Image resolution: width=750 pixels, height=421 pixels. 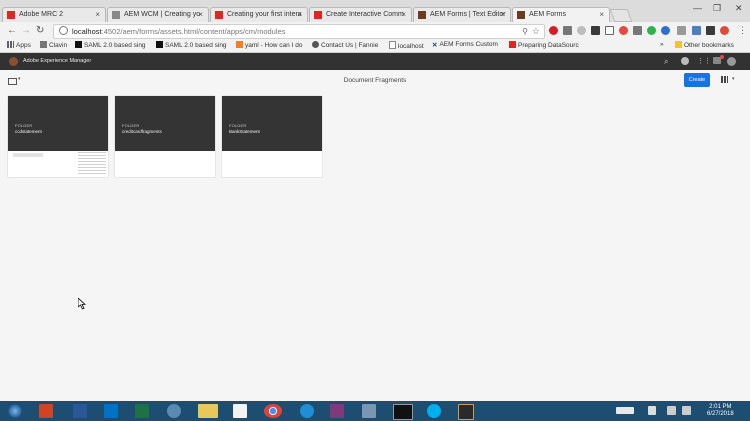 I want to click on onenote-icon, so click(x=337, y=411).